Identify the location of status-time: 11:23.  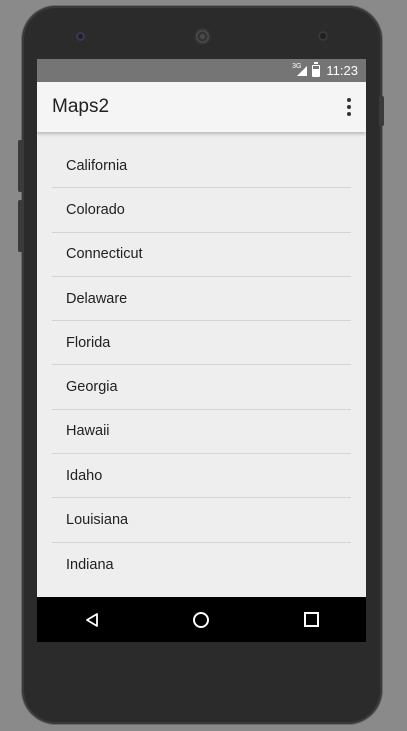
(342, 70).